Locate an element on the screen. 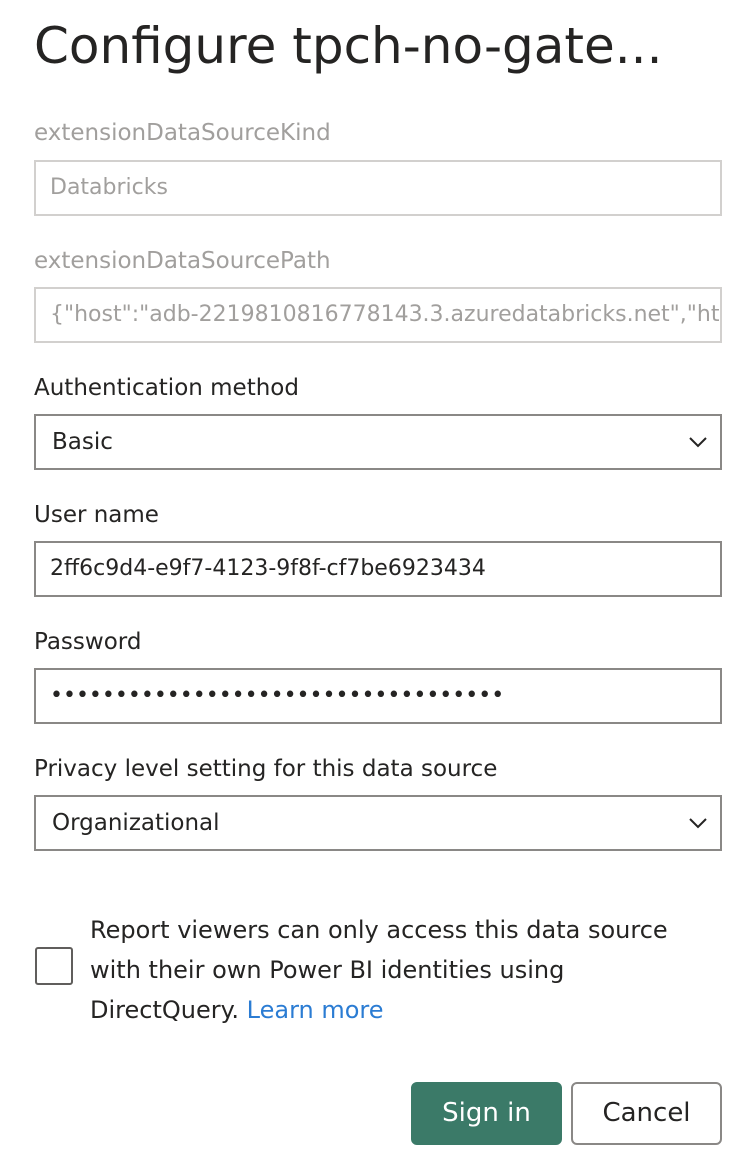 The height and width of the screenshot is (1164, 742). learn-more-link: Learn more is located at coordinates (315, 1010).